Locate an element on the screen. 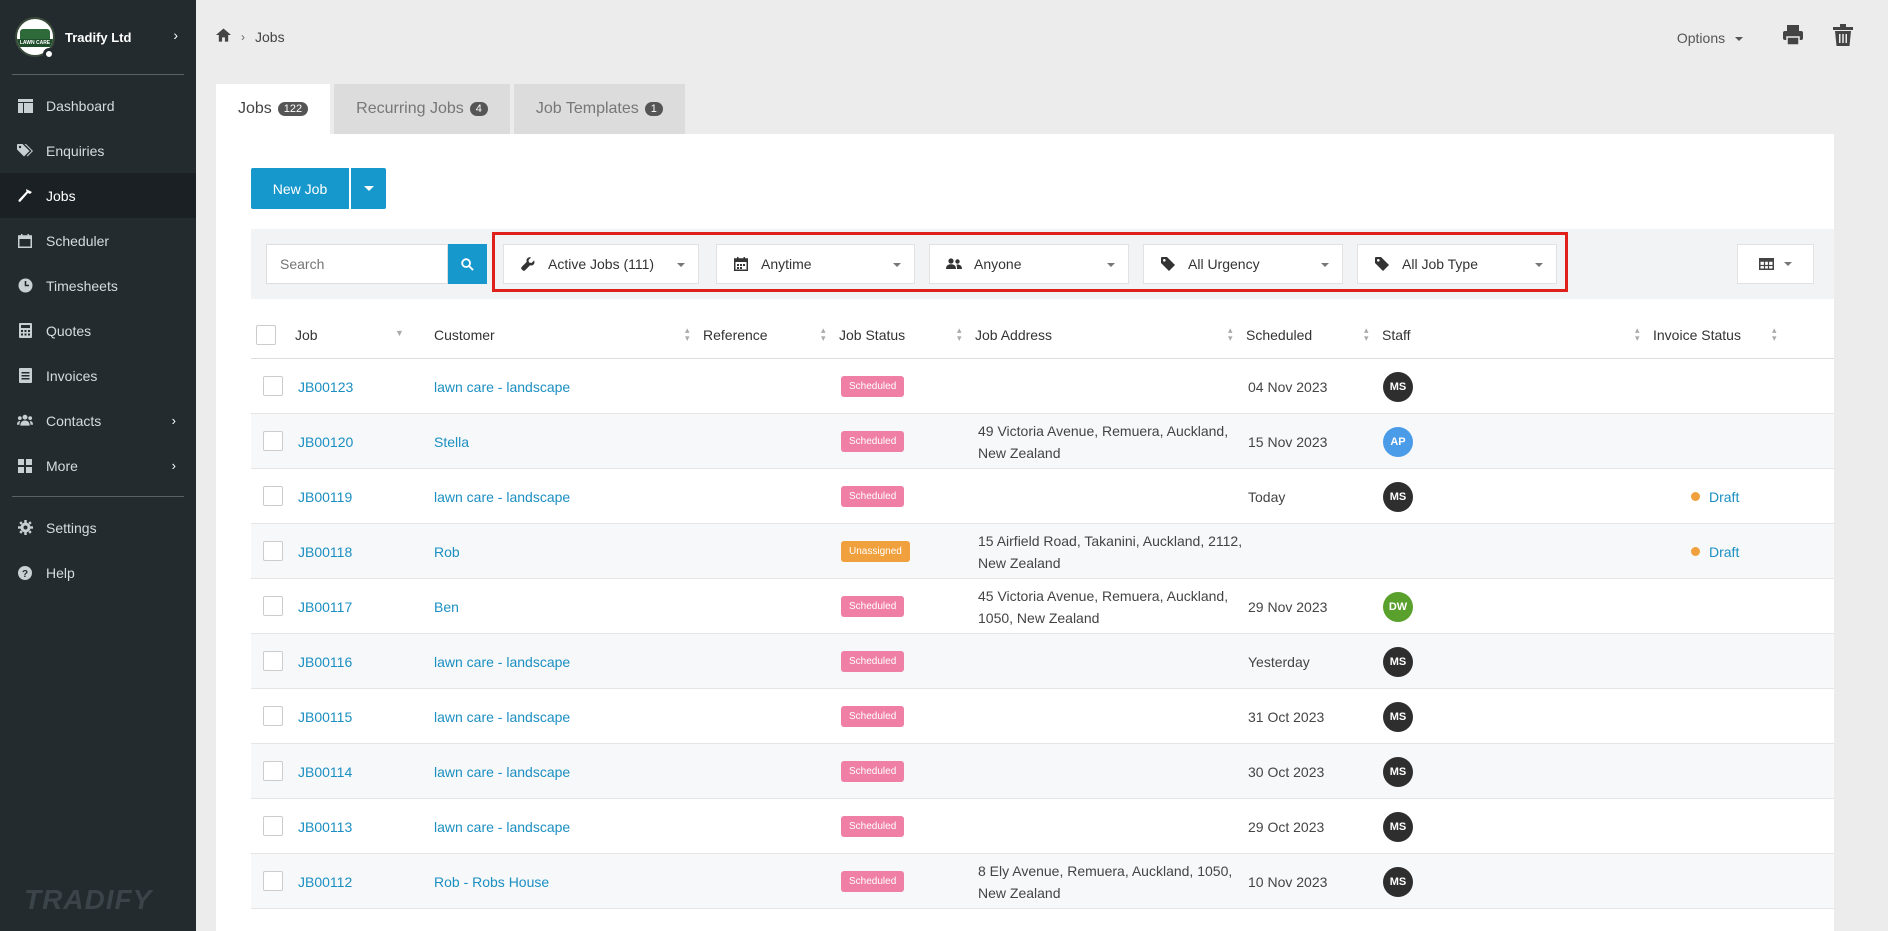 This screenshot has width=1888, height=931. column-header-invoice-status: Invoice Status is located at coordinates (1697, 335).